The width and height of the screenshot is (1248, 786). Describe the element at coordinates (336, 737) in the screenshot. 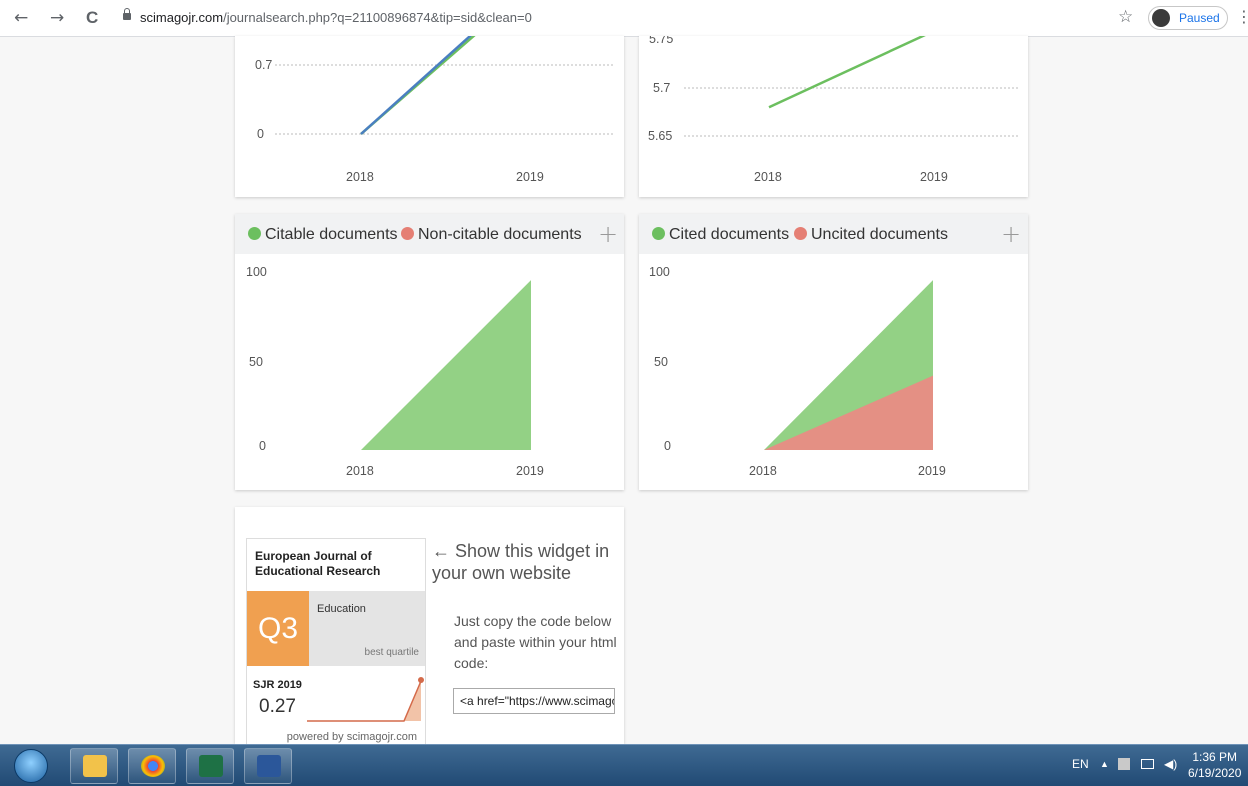

I see `powered-by-link: powered by scimagojr.com` at that location.